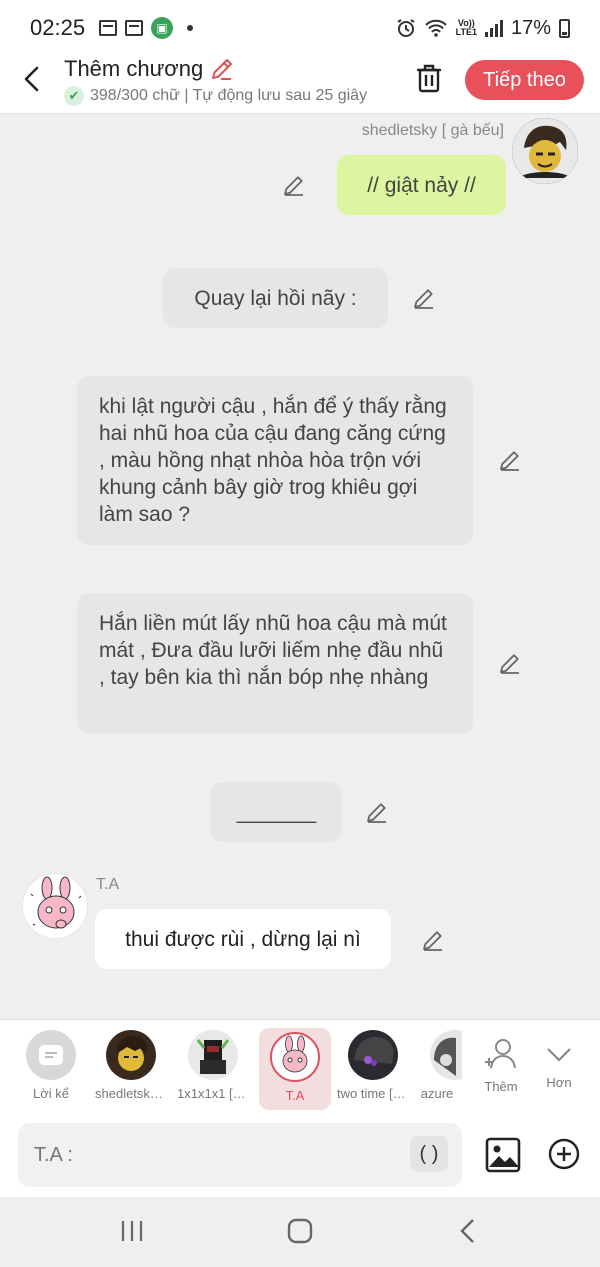  I want to click on image-icon, so click(503, 1155).